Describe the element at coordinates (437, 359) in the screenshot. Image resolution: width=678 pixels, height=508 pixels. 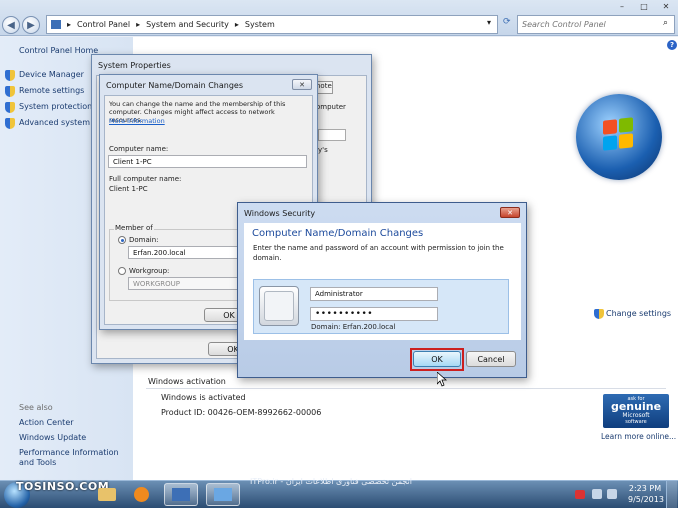
I see `security-ok-button: OK` at that location.